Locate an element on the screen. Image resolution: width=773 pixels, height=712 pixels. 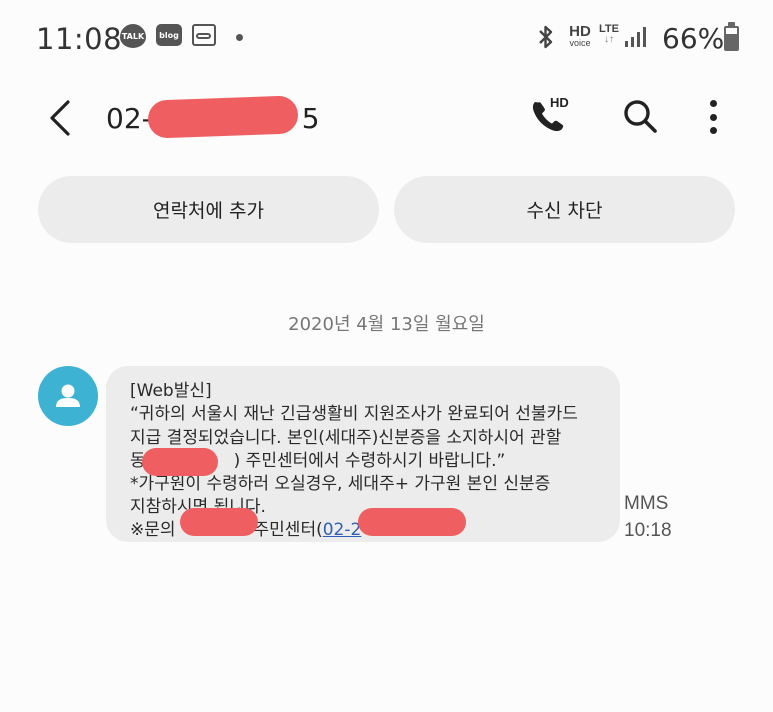
search-button is located at coordinates (640, 116).